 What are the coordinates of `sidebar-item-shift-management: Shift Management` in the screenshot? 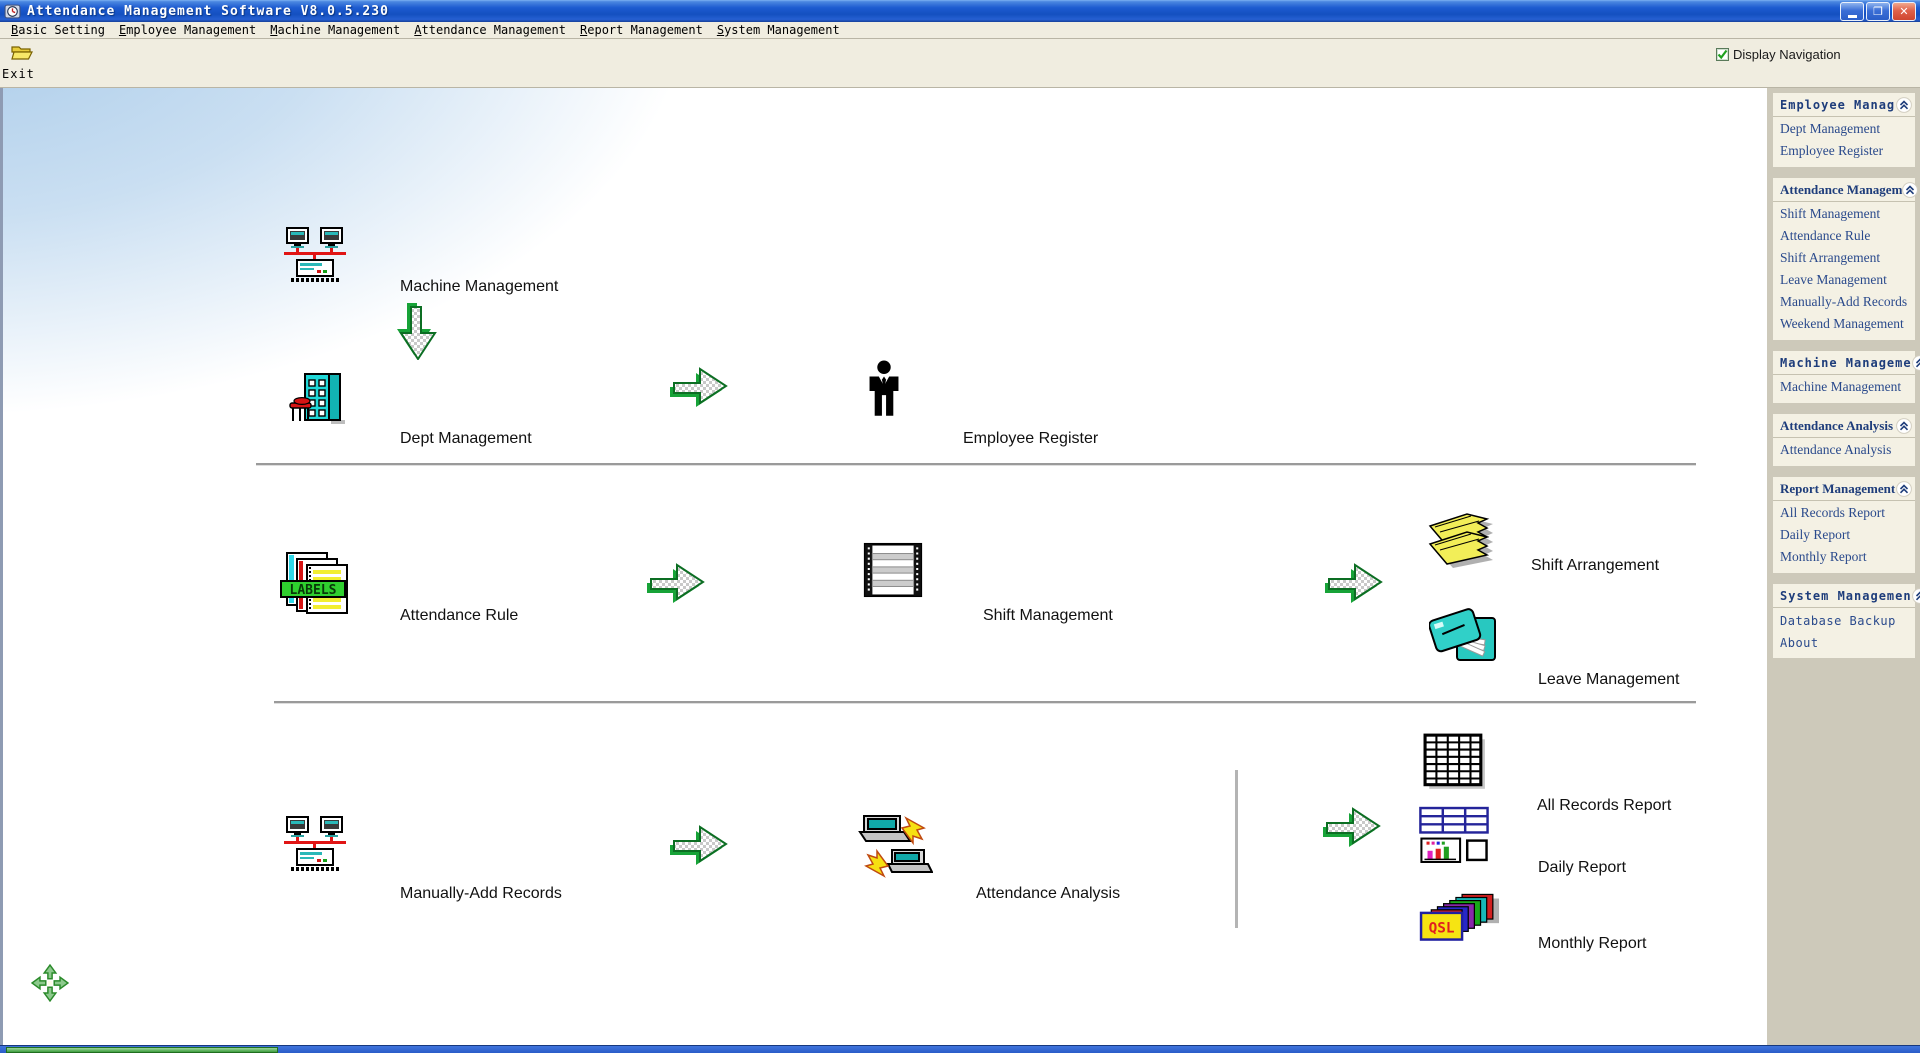 It's located at (1844, 213).